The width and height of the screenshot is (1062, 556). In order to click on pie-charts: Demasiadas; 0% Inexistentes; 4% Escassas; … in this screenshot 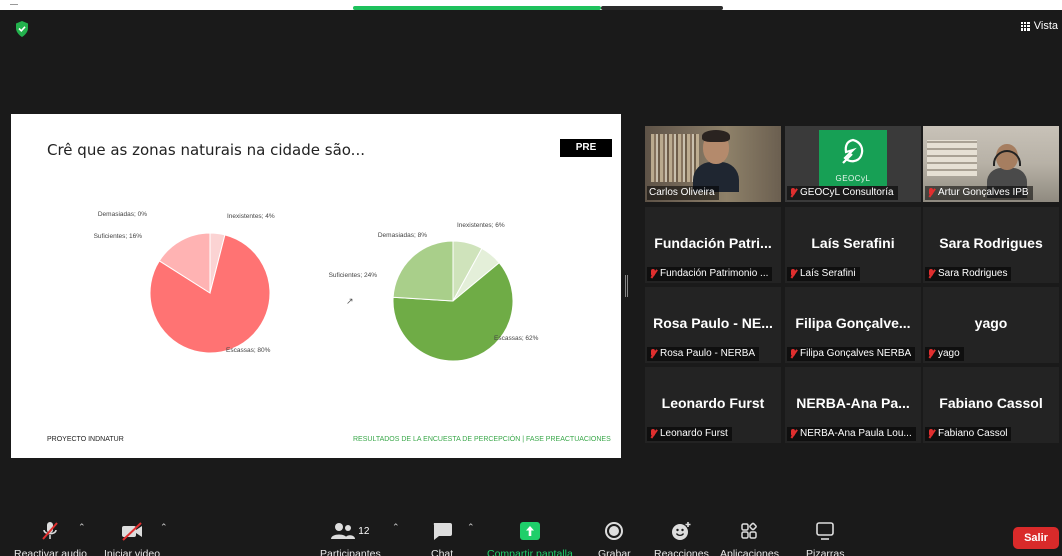, I will do `click(316, 286)`.